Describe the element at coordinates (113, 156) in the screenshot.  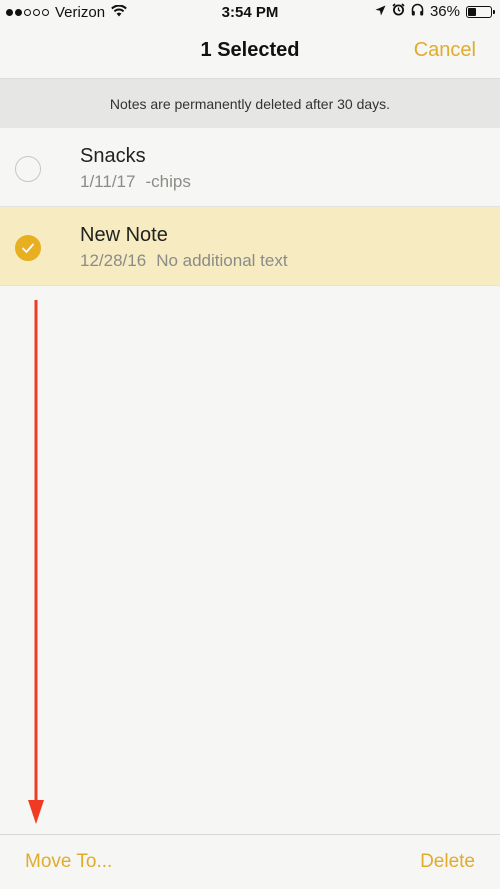
I see `note-title: Snacks` at that location.